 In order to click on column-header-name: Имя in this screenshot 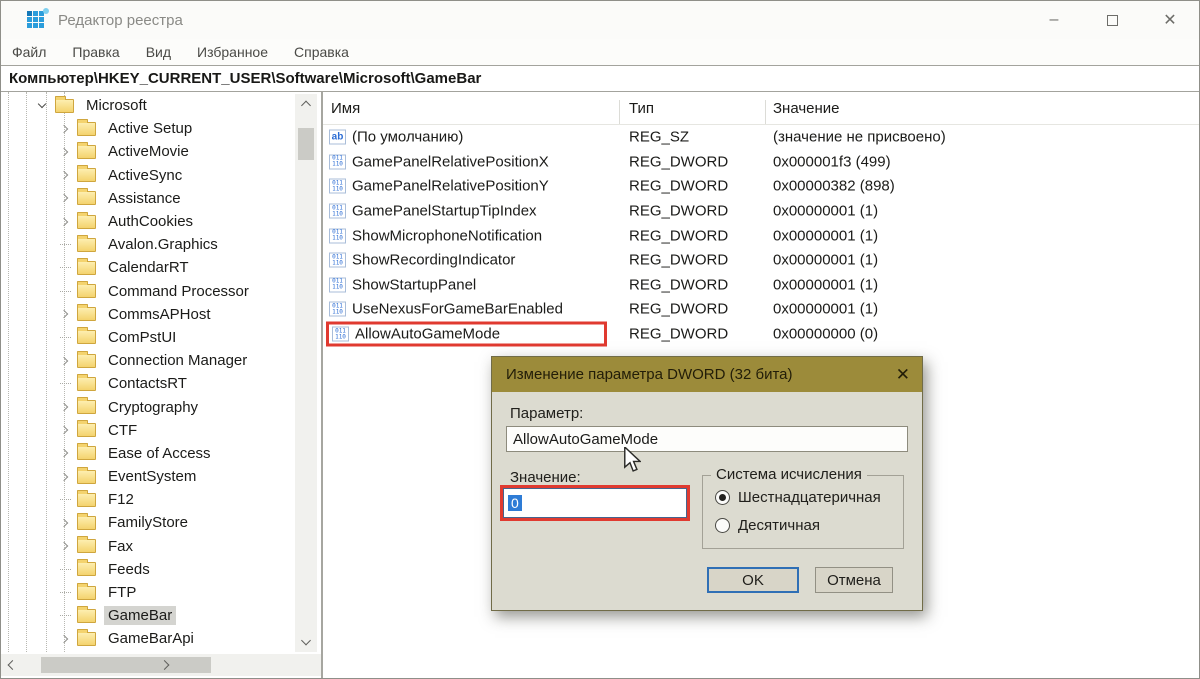, I will do `click(345, 108)`.